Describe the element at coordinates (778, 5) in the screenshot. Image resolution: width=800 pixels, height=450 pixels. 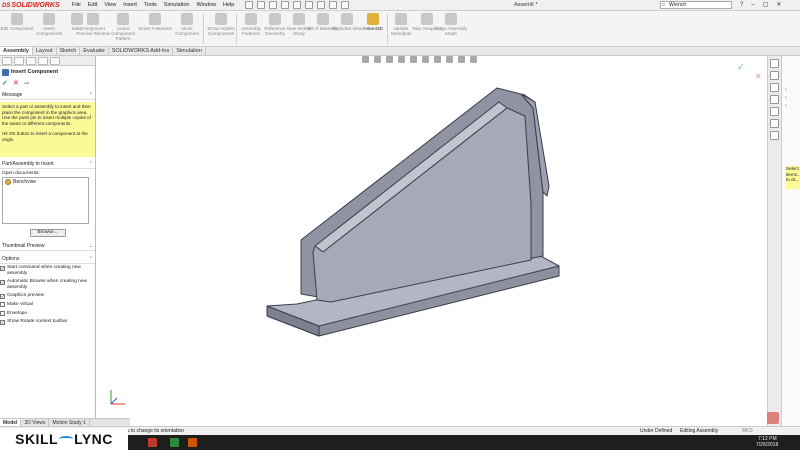
I see `close-icon: ✕` at that location.